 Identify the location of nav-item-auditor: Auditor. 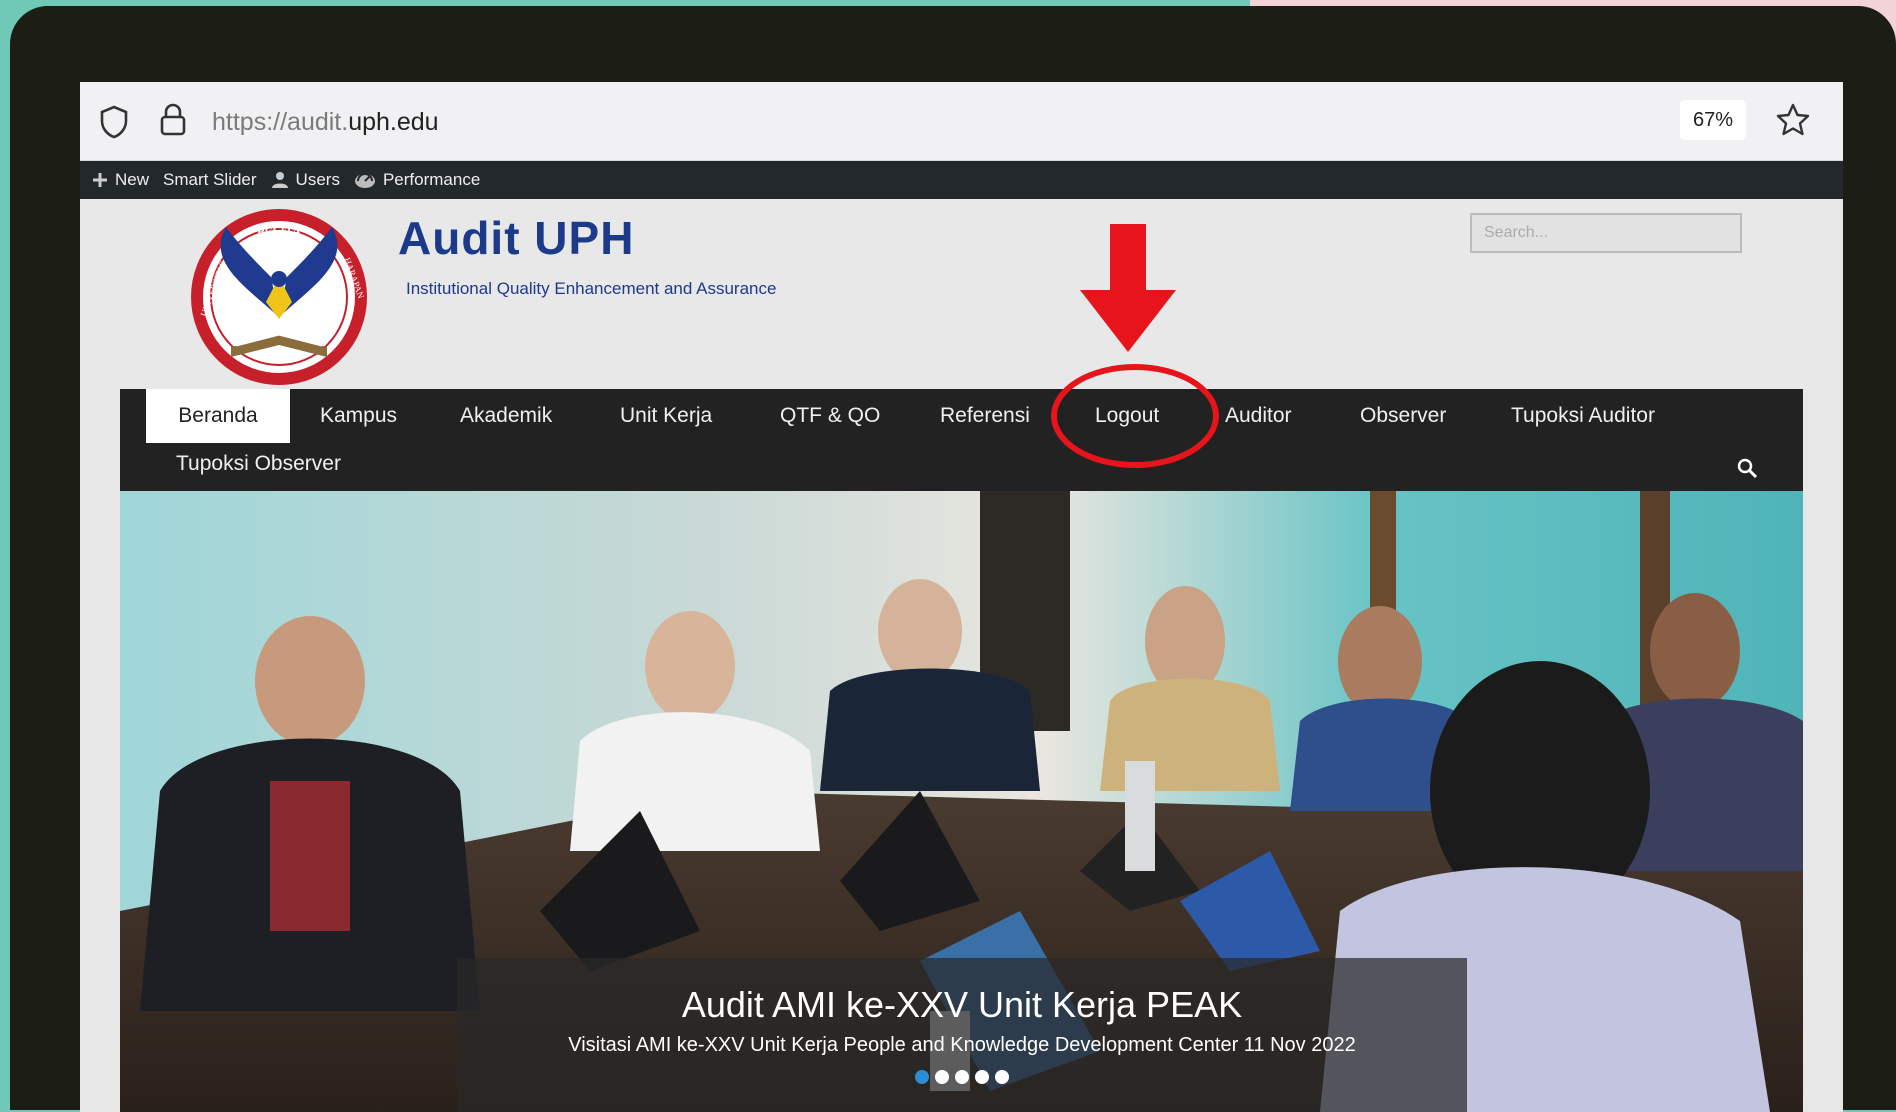
(1258, 416).